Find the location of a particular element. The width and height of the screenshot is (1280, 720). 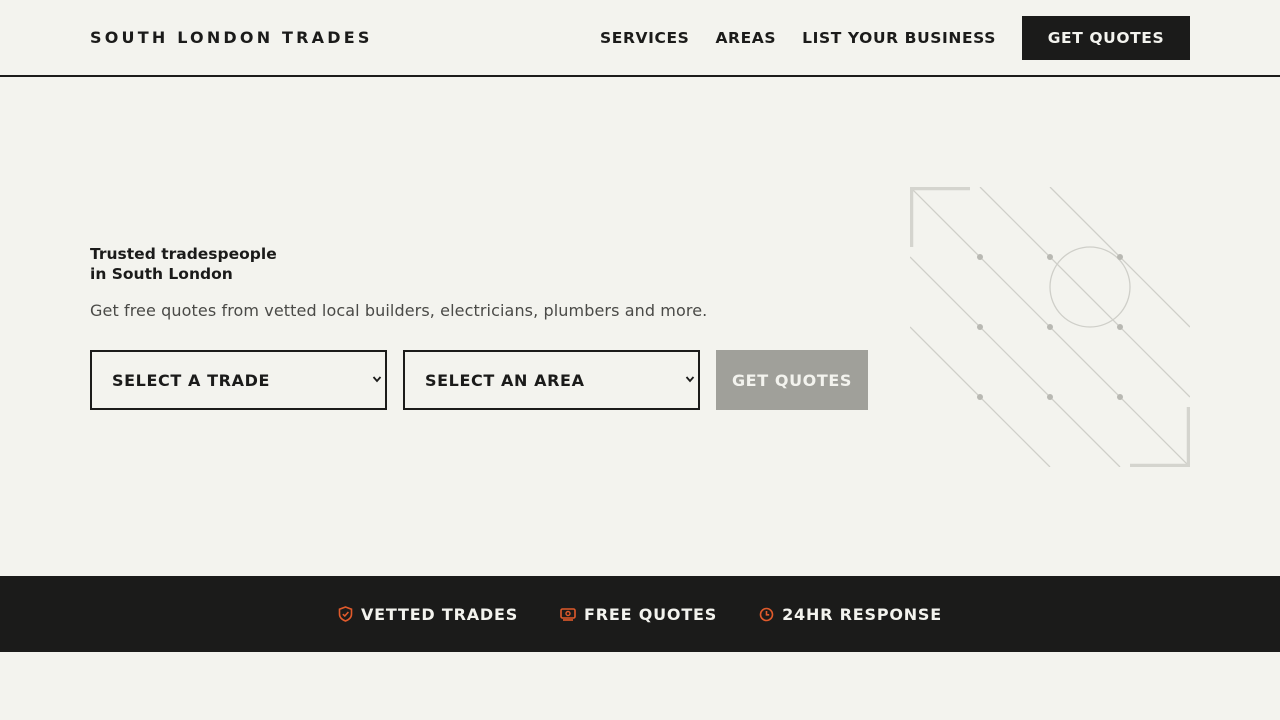

clock-icon is located at coordinates (766, 614).